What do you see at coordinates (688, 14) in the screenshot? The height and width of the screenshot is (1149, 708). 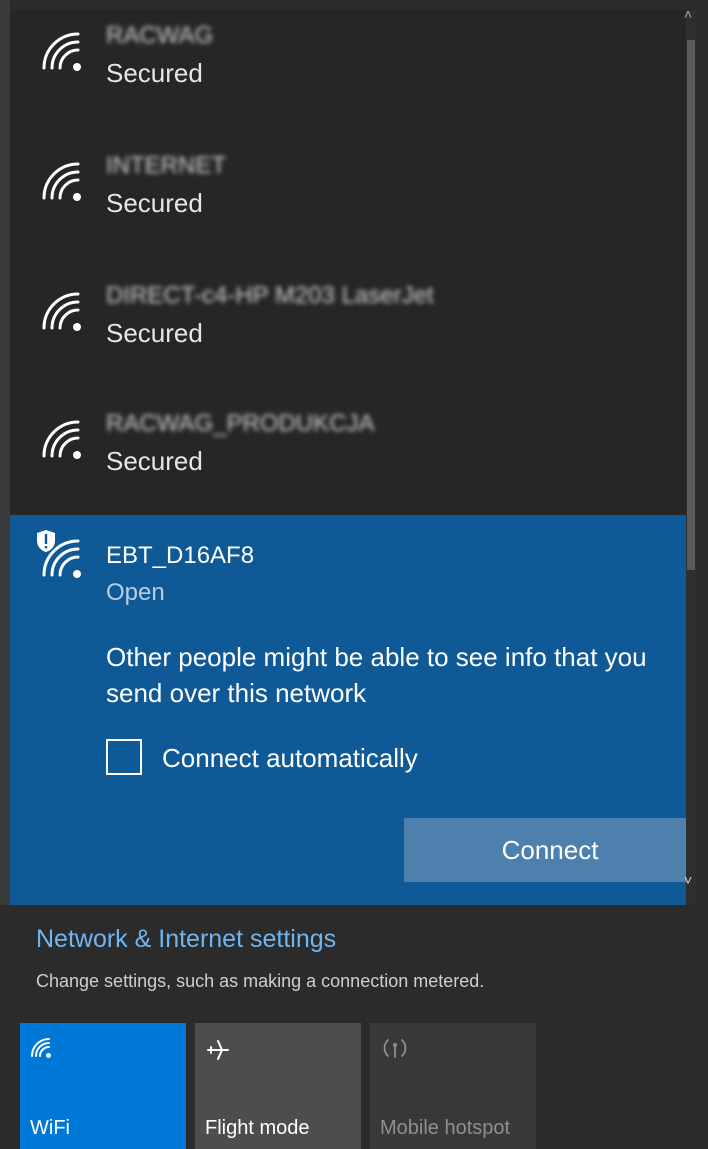 I see `scroll-up-icon: ˄` at bounding box center [688, 14].